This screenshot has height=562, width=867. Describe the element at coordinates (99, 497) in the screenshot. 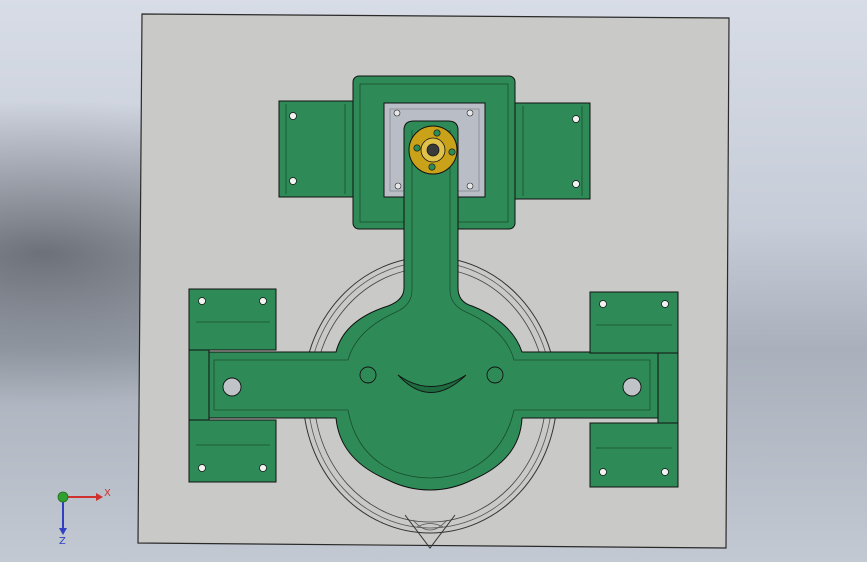

I see `x-arrow-head-icon` at that location.